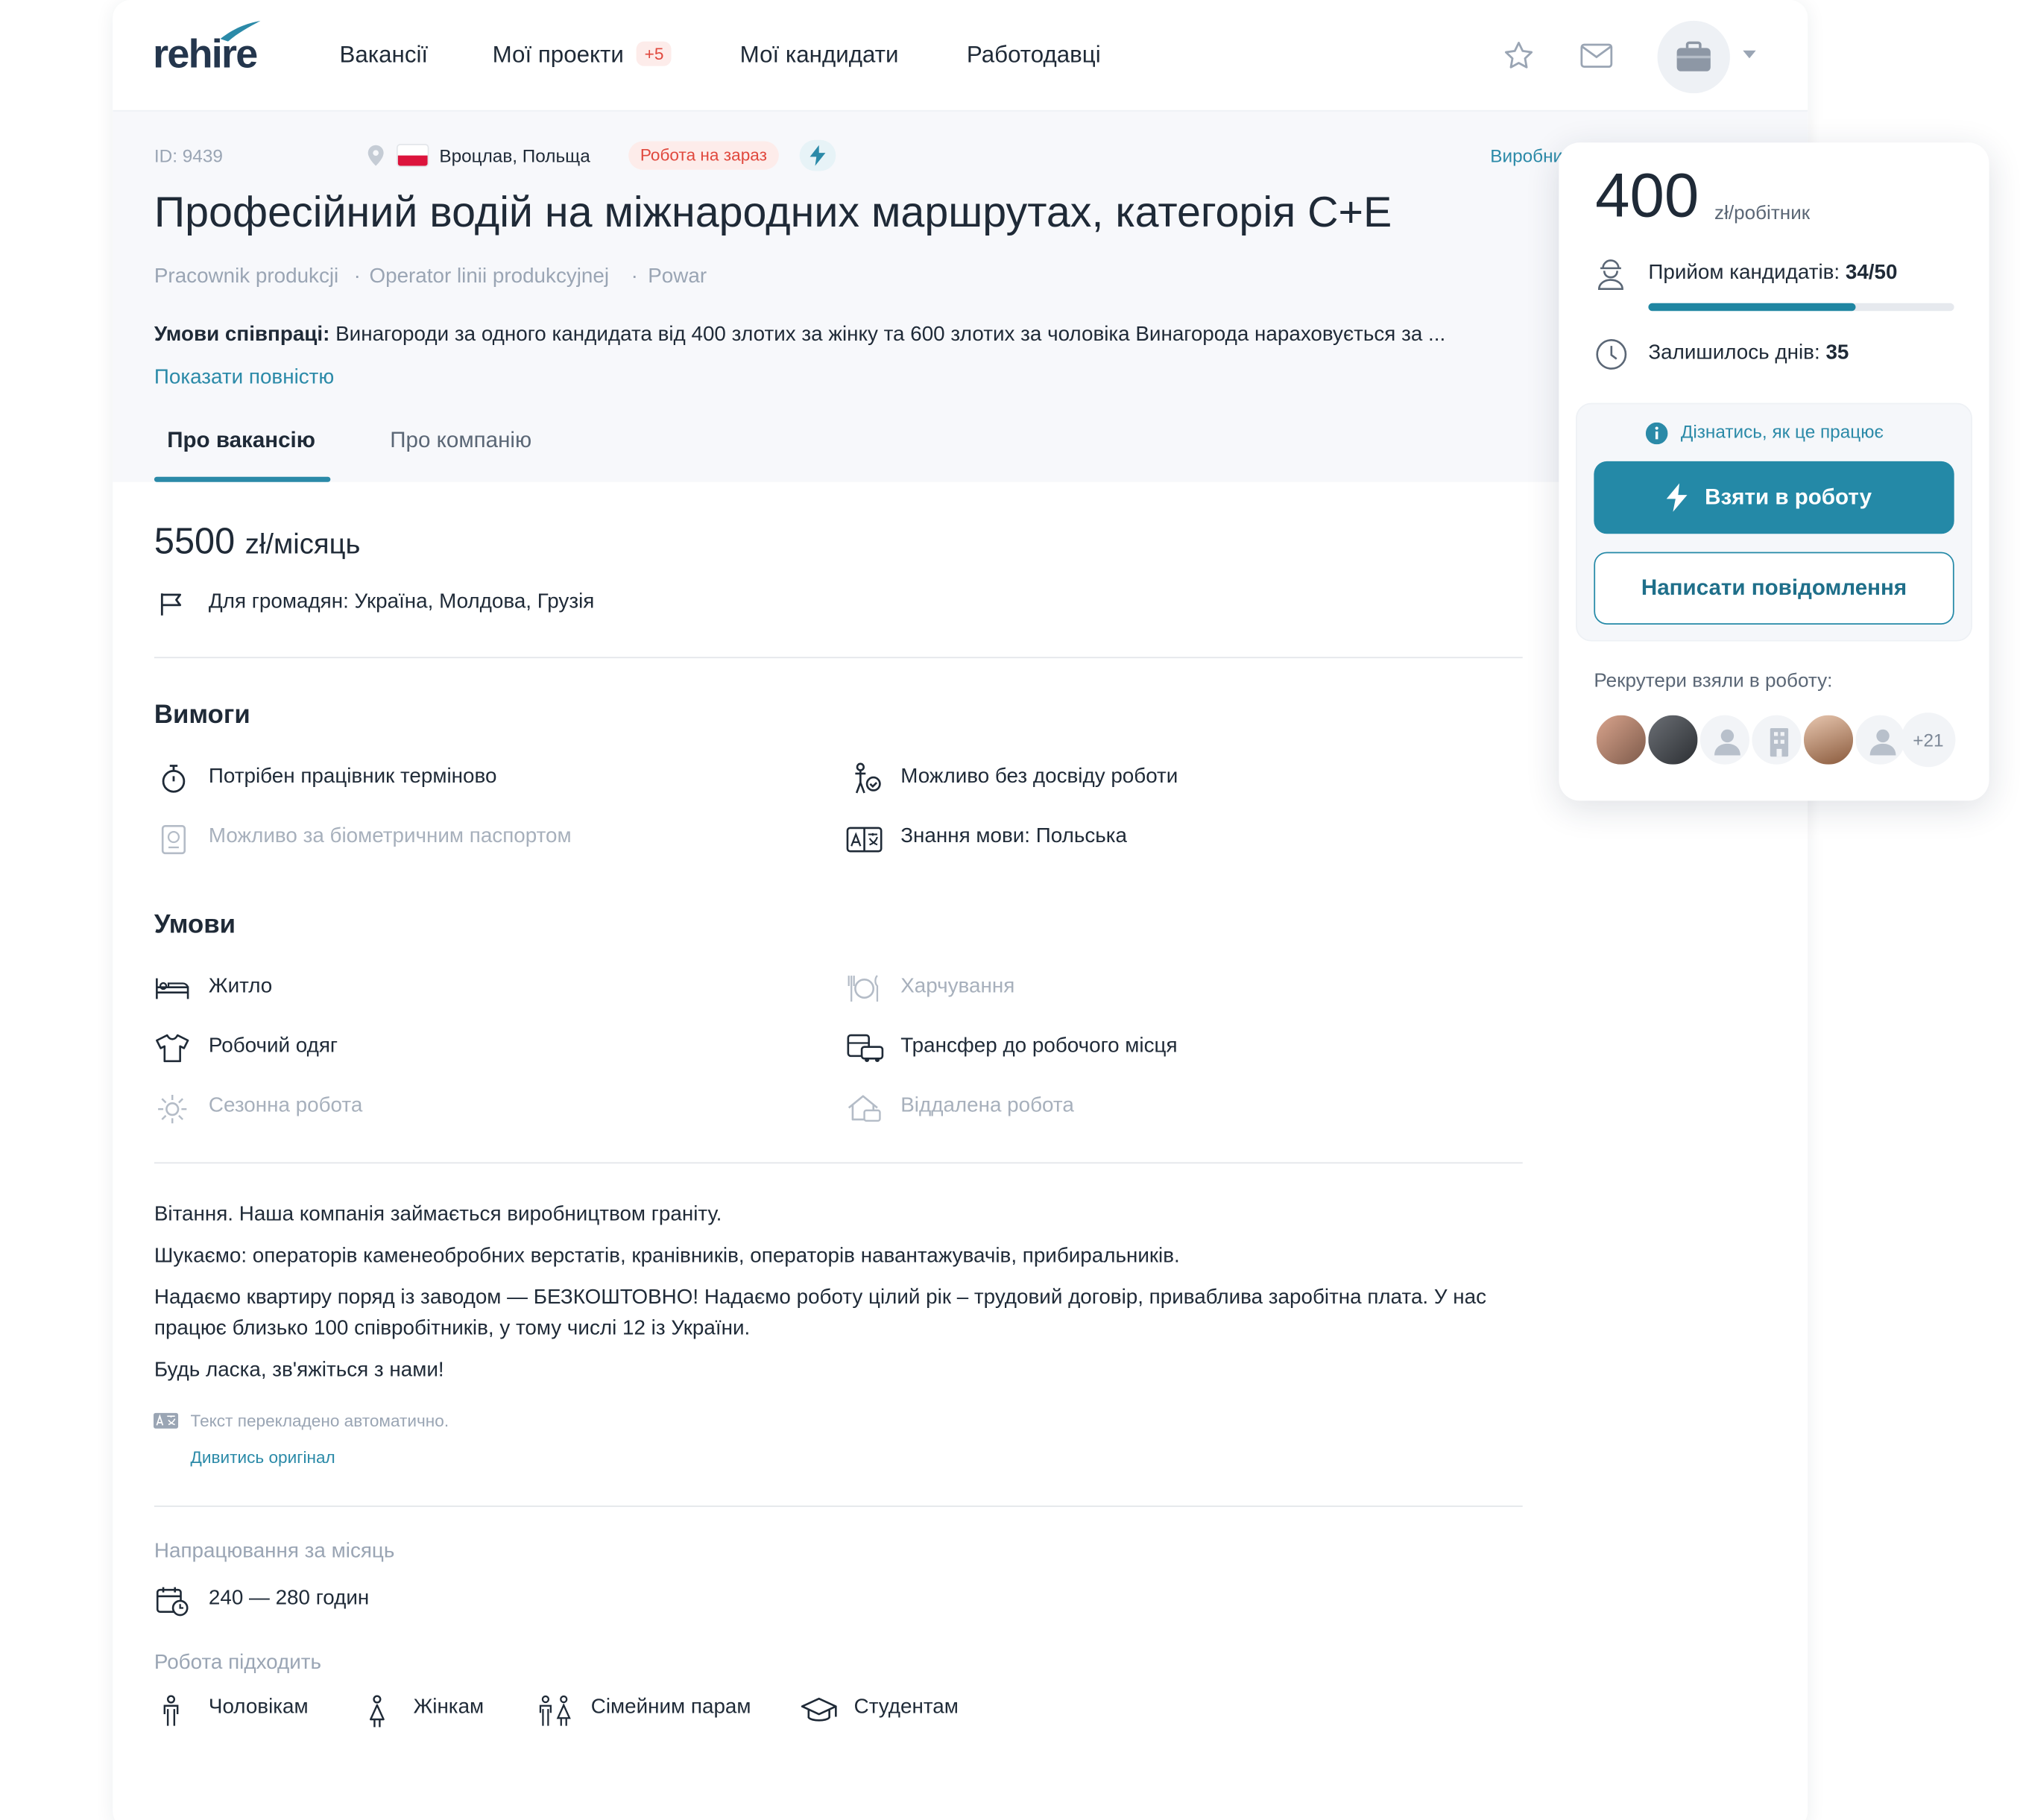 The image size is (2020, 1820). Describe the element at coordinates (1647, 196) in the screenshot. I see `reward-amount: 400` at that location.